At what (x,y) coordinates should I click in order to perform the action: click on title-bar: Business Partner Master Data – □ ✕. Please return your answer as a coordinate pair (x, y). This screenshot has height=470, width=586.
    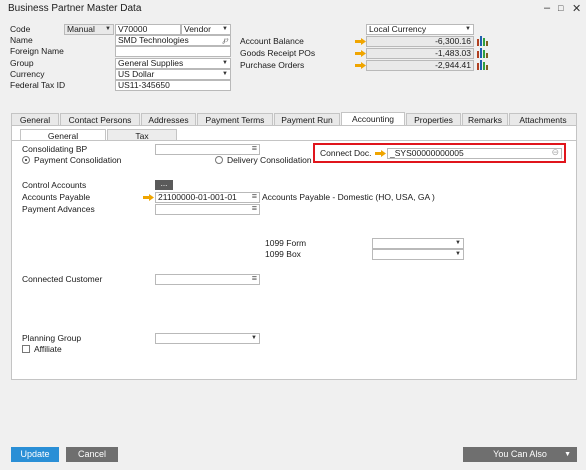
    Looking at the image, I should click on (293, 9).